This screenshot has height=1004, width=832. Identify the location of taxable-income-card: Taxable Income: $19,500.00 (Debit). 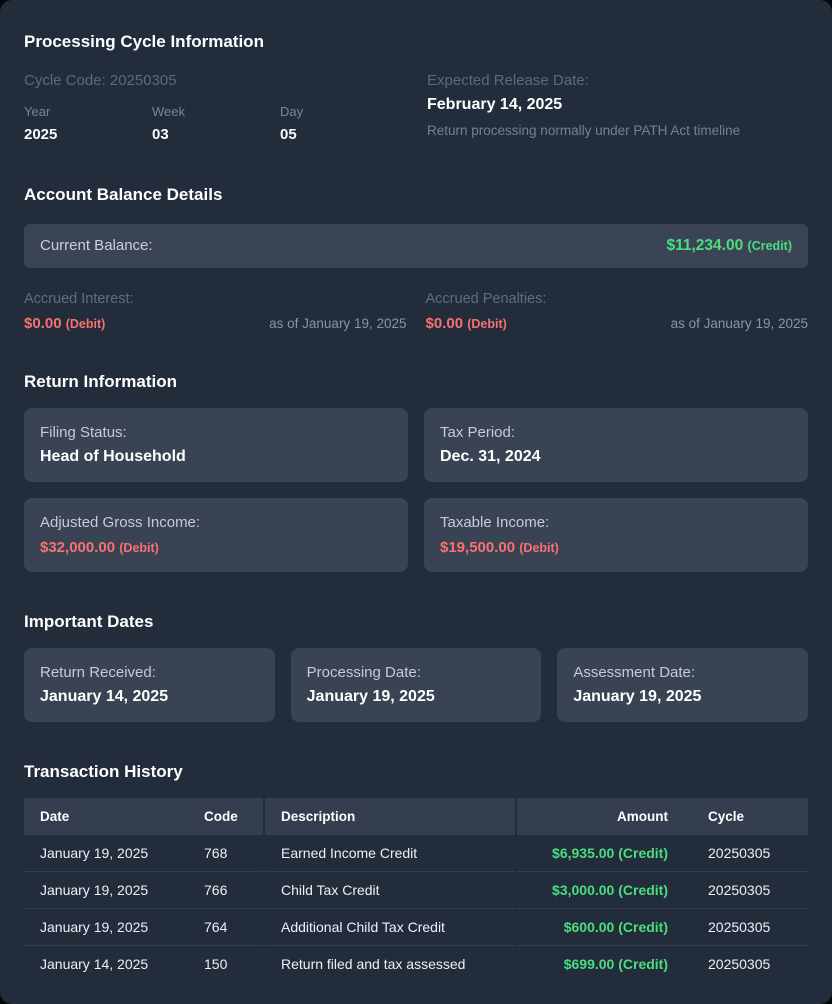
(616, 535).